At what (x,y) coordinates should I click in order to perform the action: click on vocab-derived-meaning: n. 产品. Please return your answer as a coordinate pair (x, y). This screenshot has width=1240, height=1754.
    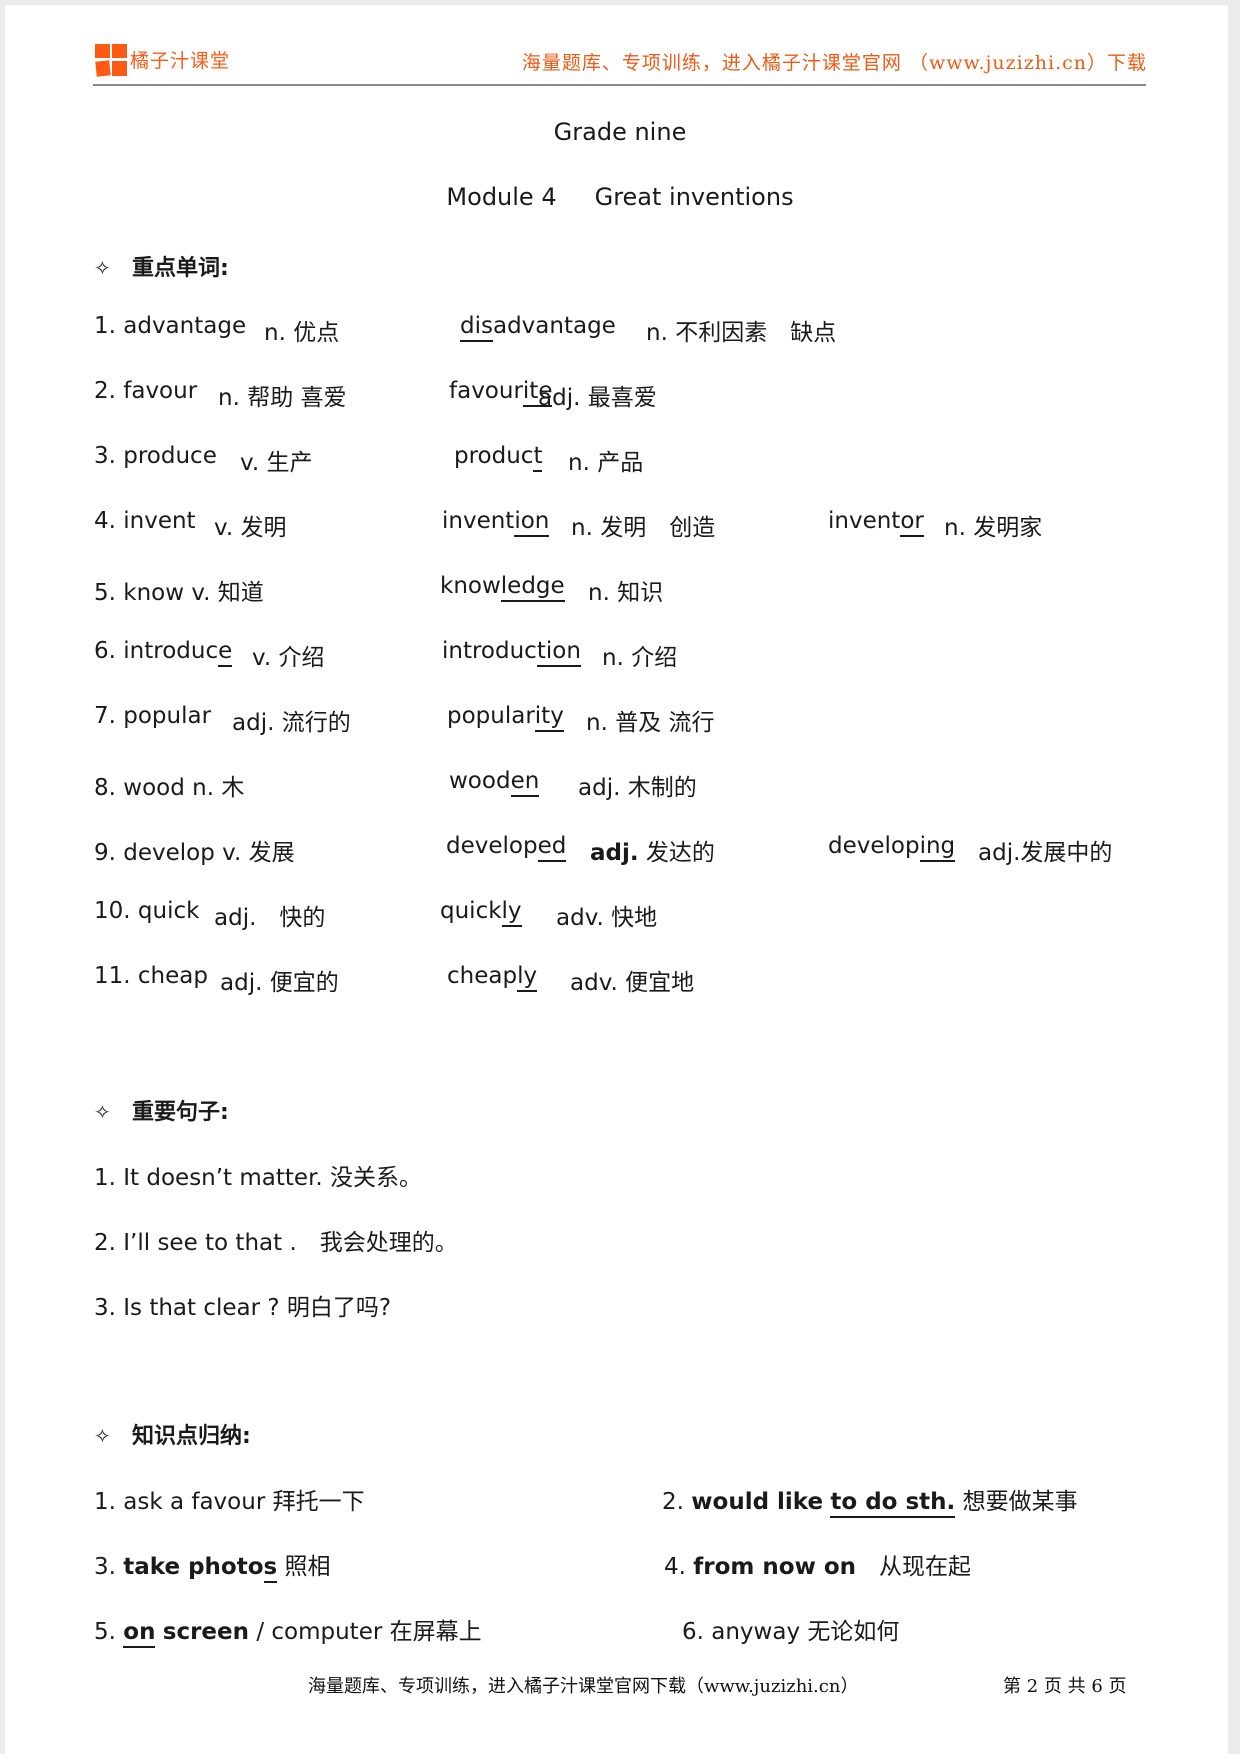
    Looking at the image, I should click on (606, 463).